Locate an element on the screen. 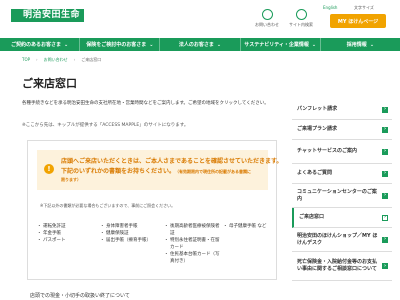  sidebar-item-label: チャットサービスのご案内 is located at coordinates (327, 151).